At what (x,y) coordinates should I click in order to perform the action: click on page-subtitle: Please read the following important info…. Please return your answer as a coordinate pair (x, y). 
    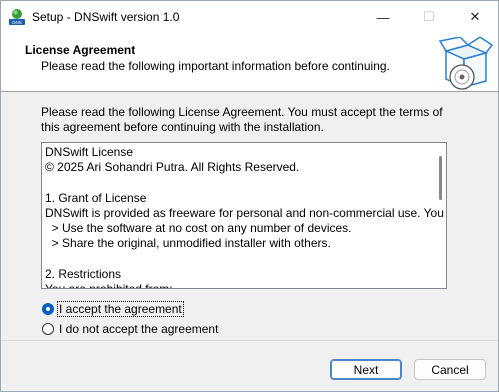
    Looking at the image, I should click on (215, 66).